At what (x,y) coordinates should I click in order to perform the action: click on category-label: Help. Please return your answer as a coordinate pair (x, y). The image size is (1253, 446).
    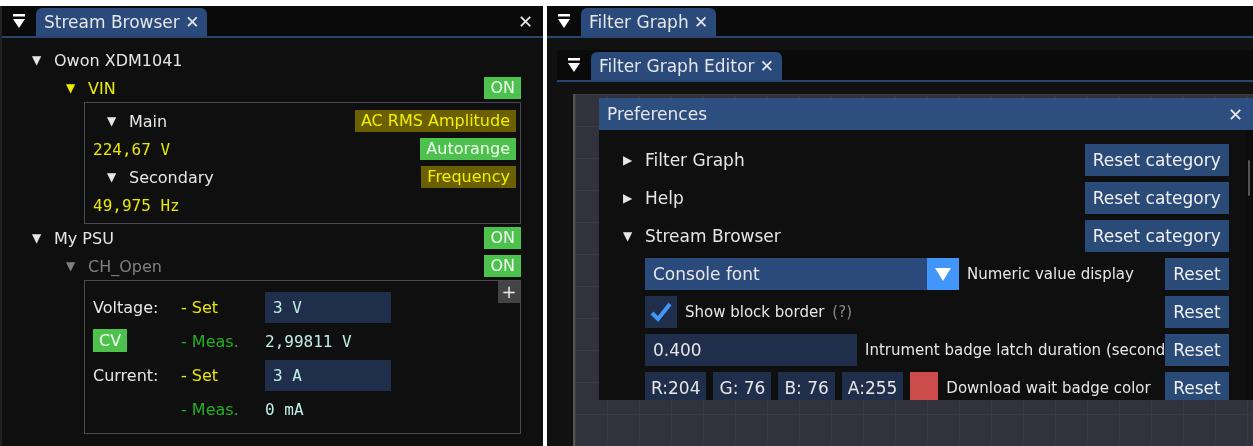
    Looking at the image, I should click on (664, 198).